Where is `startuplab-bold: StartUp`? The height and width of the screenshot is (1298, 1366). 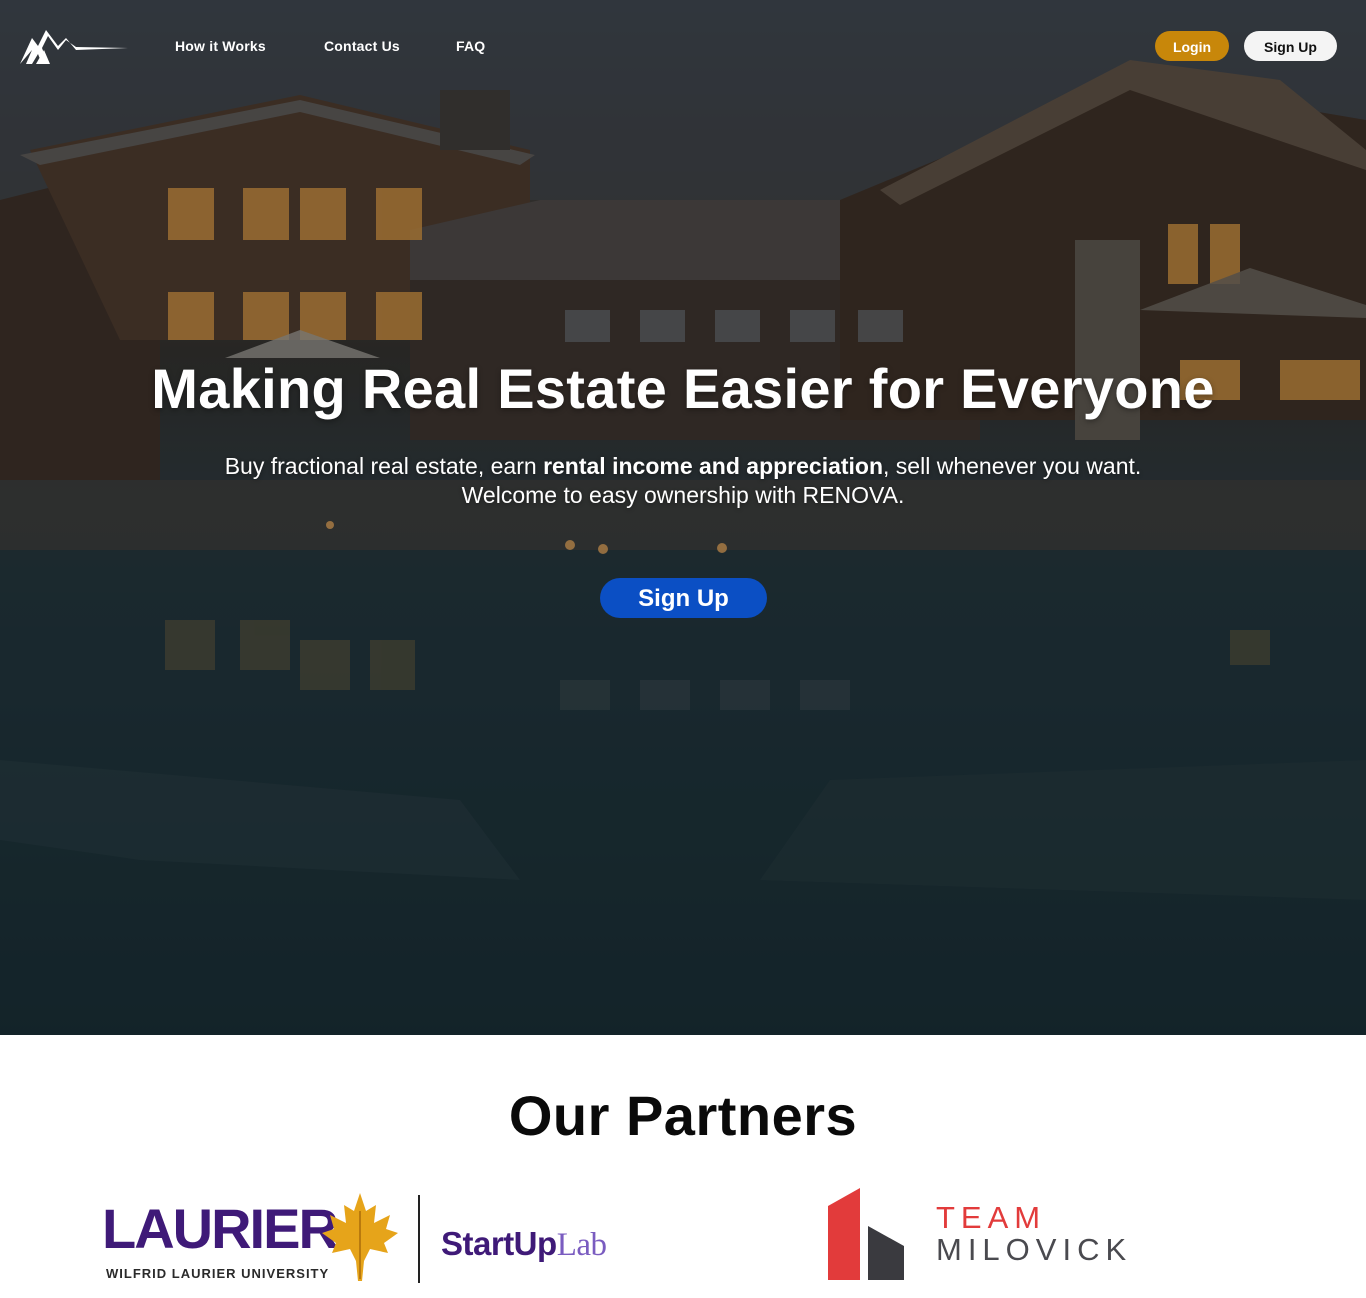
startuplab-bold: StartUp is located at coordinates (499, 1243).